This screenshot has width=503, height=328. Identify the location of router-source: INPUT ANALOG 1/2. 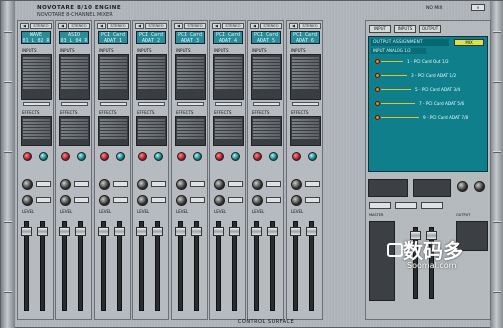
(398, 51).